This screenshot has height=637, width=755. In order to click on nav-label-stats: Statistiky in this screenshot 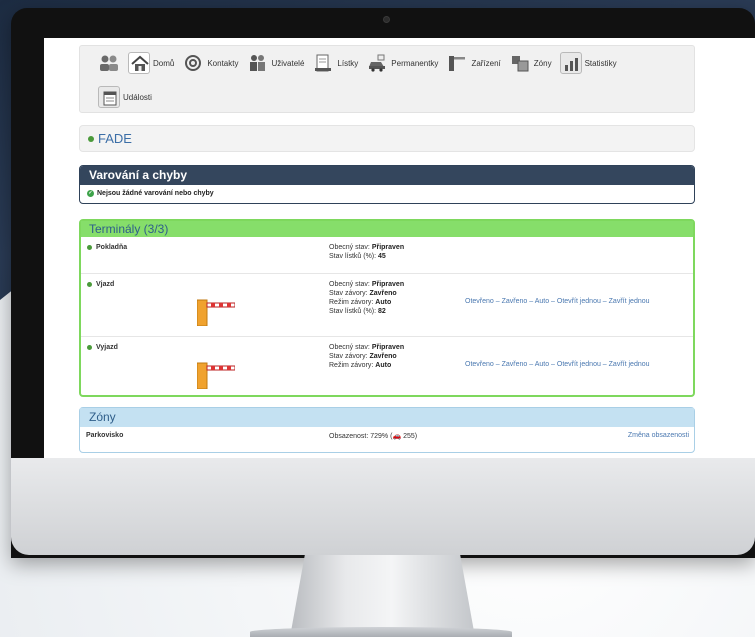, I will do `click(600, 63)`.